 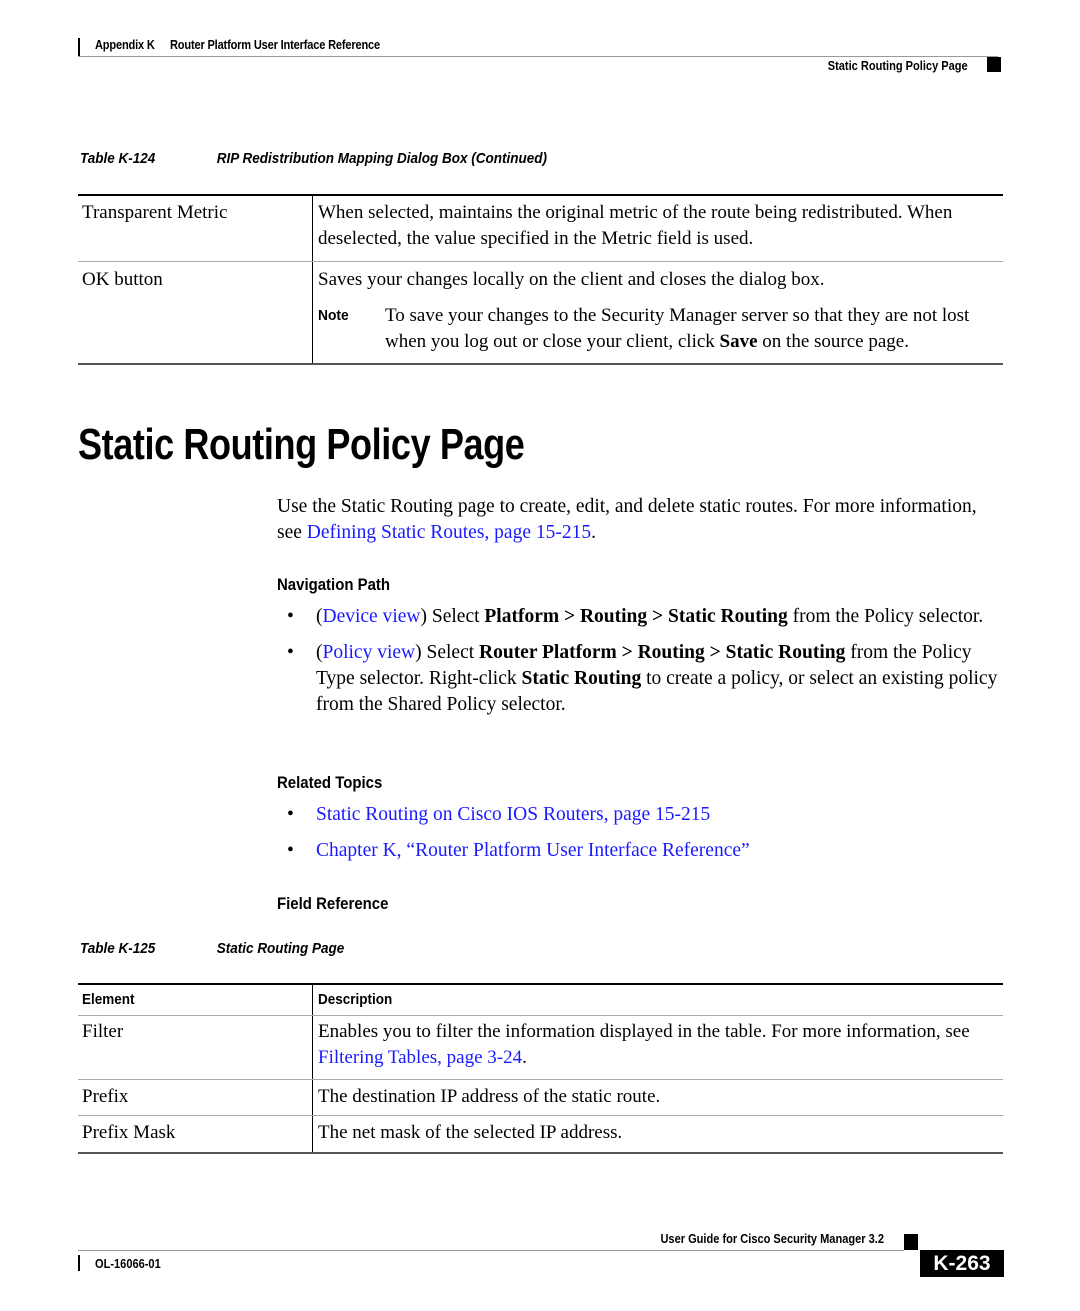 I want to click on column-header-element: Element, so click(x=195, y=999).